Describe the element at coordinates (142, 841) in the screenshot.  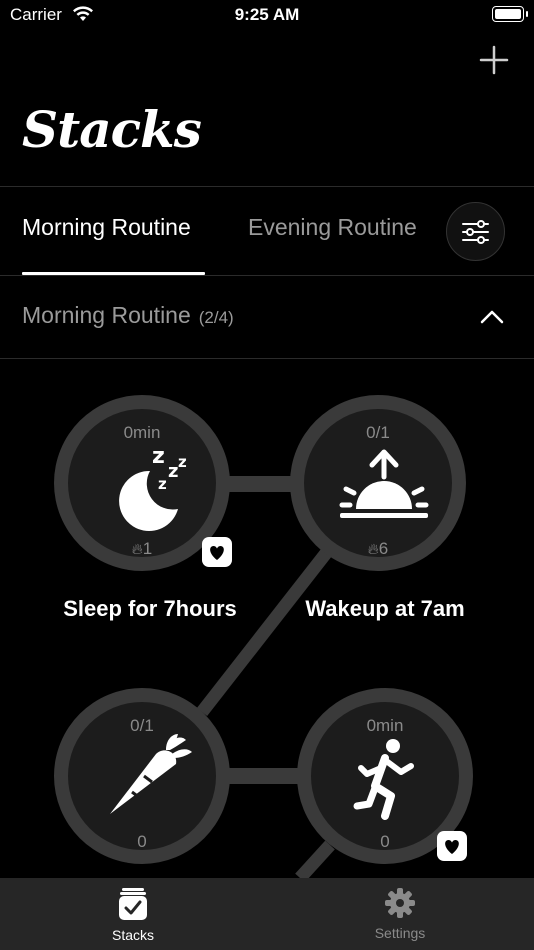
I see `habit-streak: 0` at that location.